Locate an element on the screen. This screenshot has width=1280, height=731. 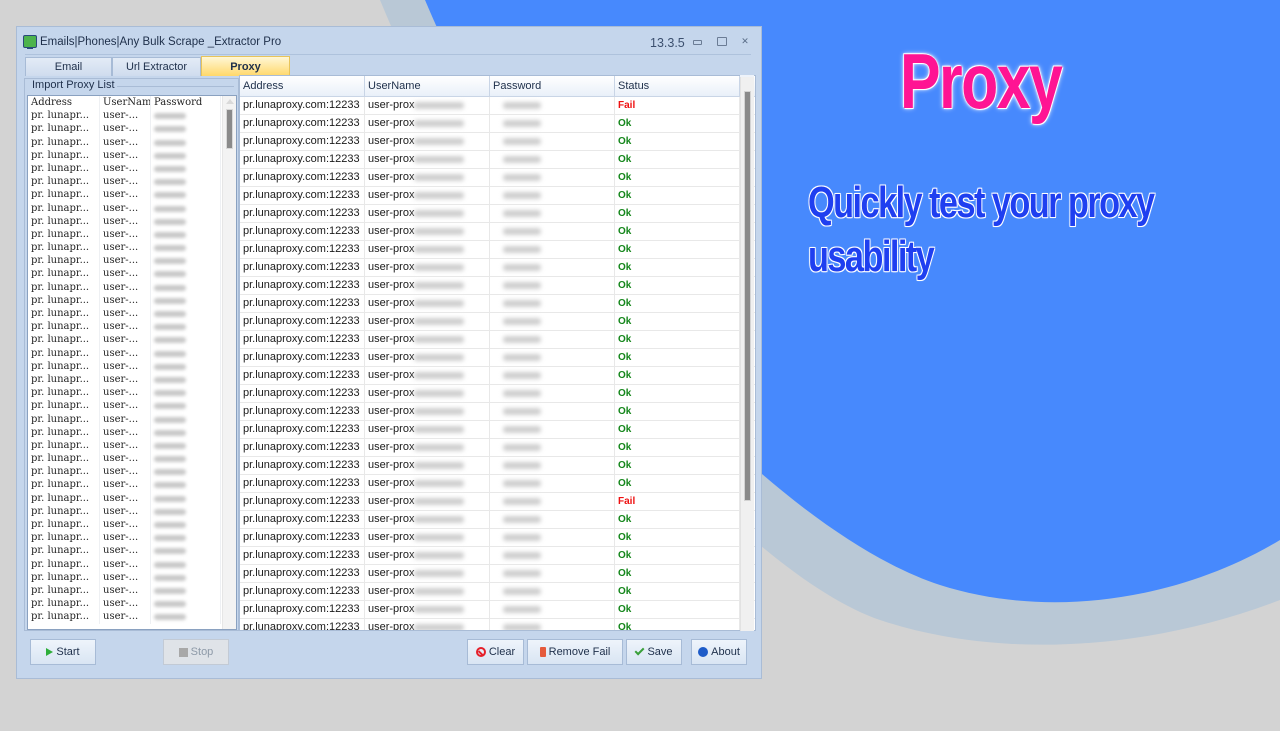
remove-fail-button: Remove Fail is located at coordinates (575, 652).